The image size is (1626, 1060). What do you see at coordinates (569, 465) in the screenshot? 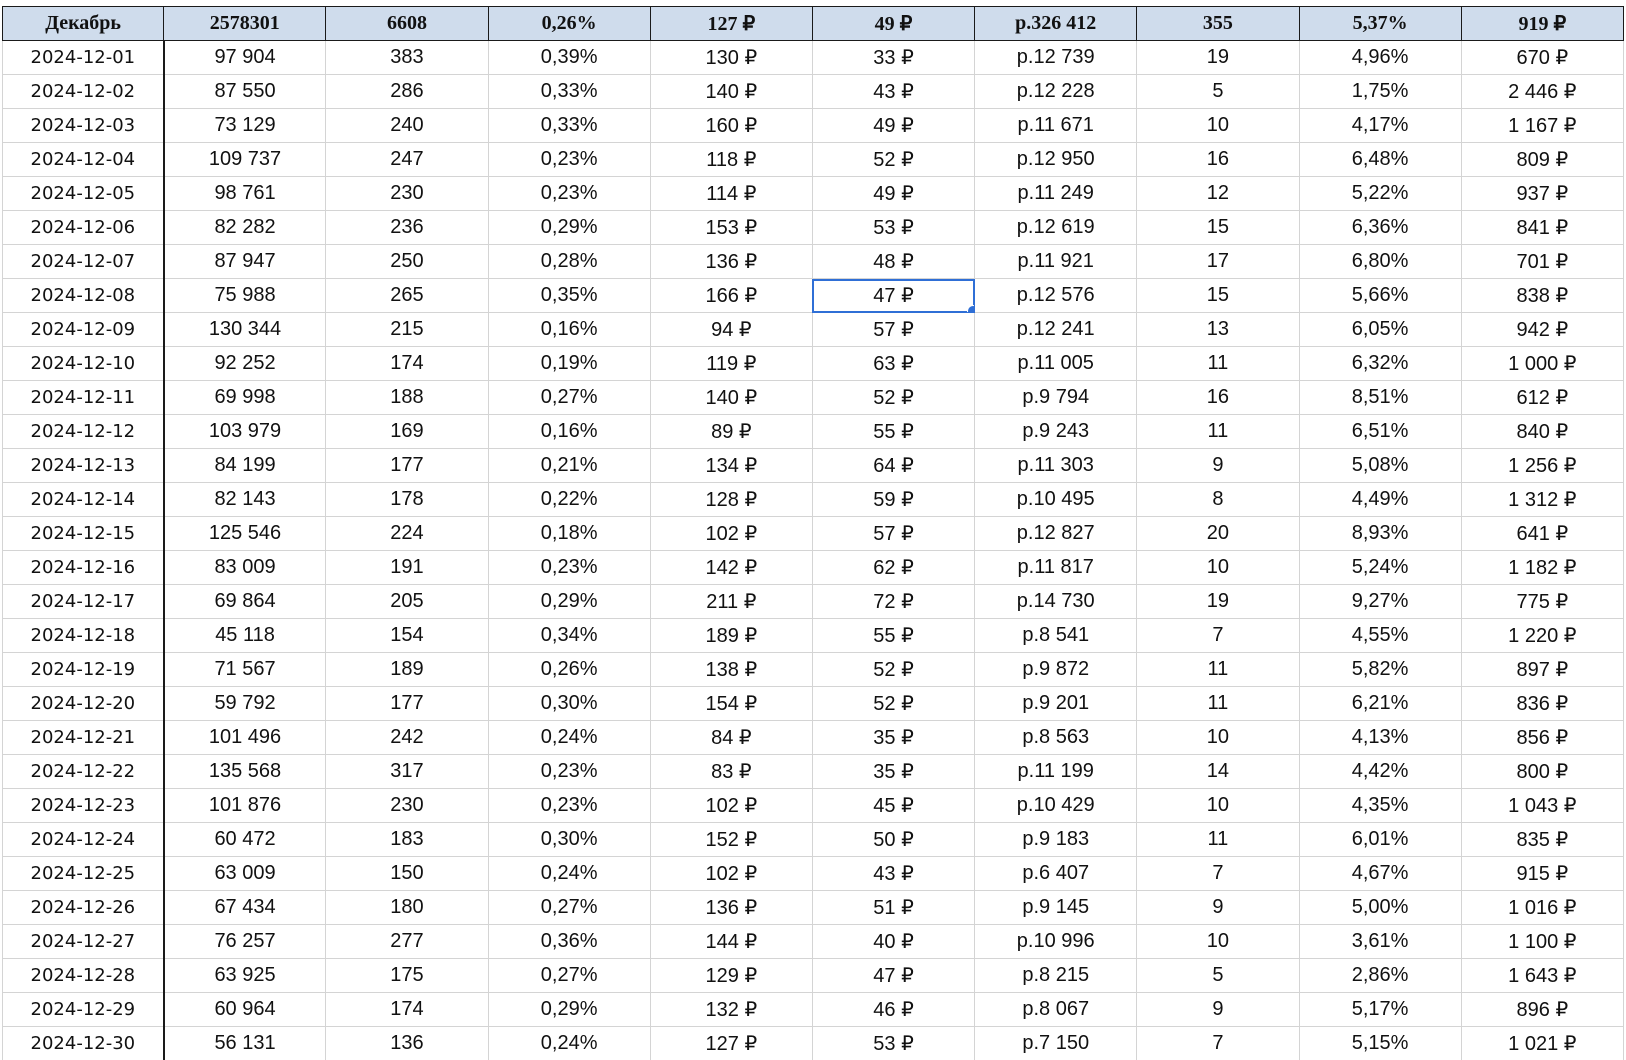
I see `table-cell: 0,21%` at bounding box center [569, 465].